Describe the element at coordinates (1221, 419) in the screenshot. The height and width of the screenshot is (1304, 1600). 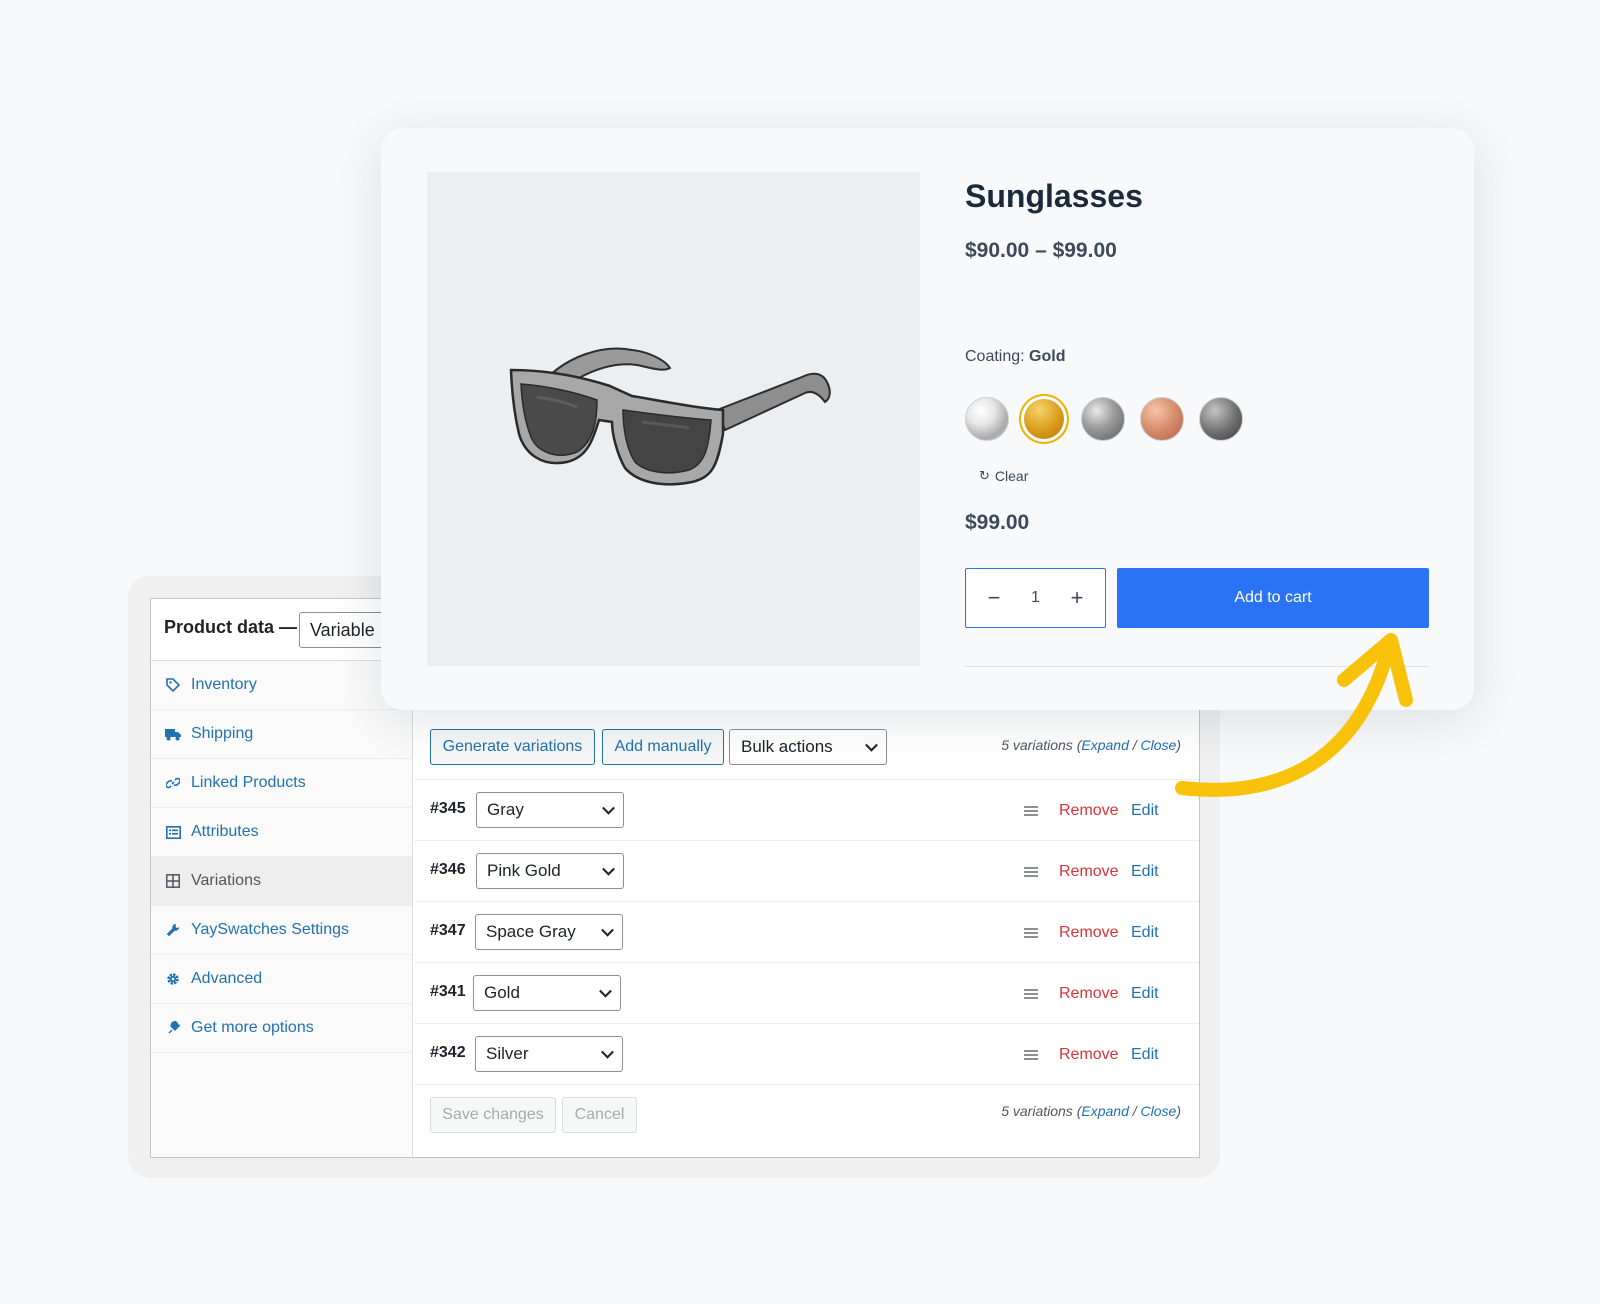
I see `swatch-gray` at that location.